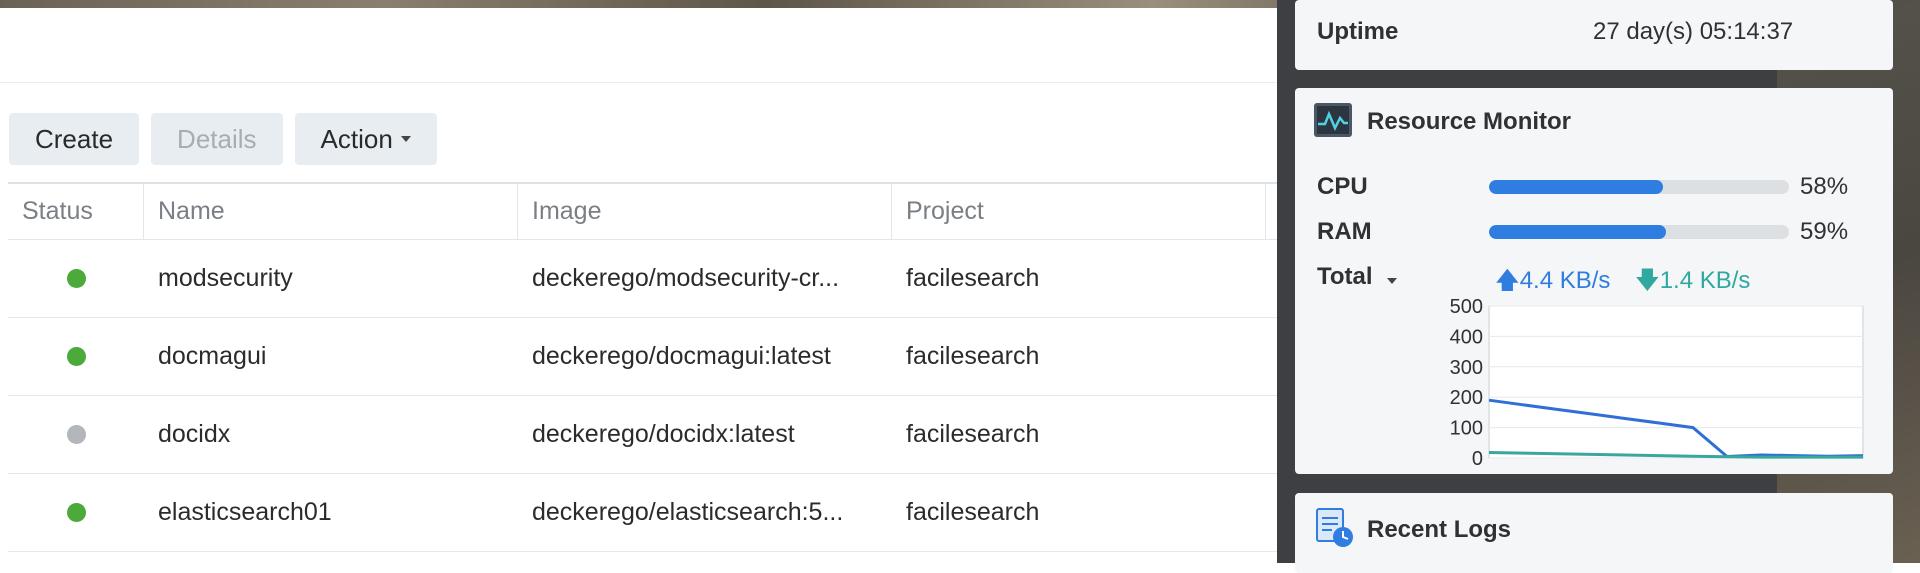  I want to click on header-divider, so click(645, 82).